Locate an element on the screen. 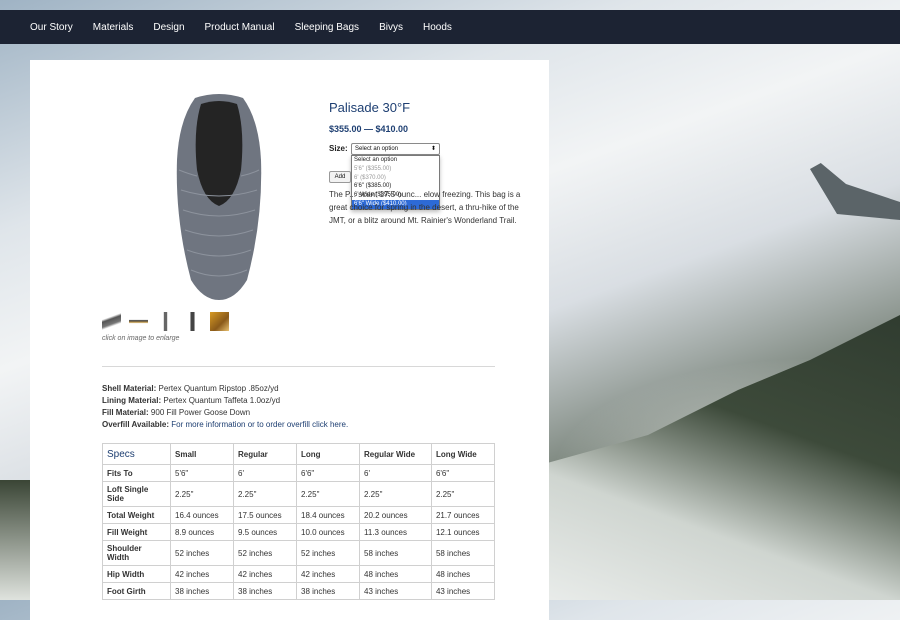  row-label: Fits To is located at coordinates (136, 473).